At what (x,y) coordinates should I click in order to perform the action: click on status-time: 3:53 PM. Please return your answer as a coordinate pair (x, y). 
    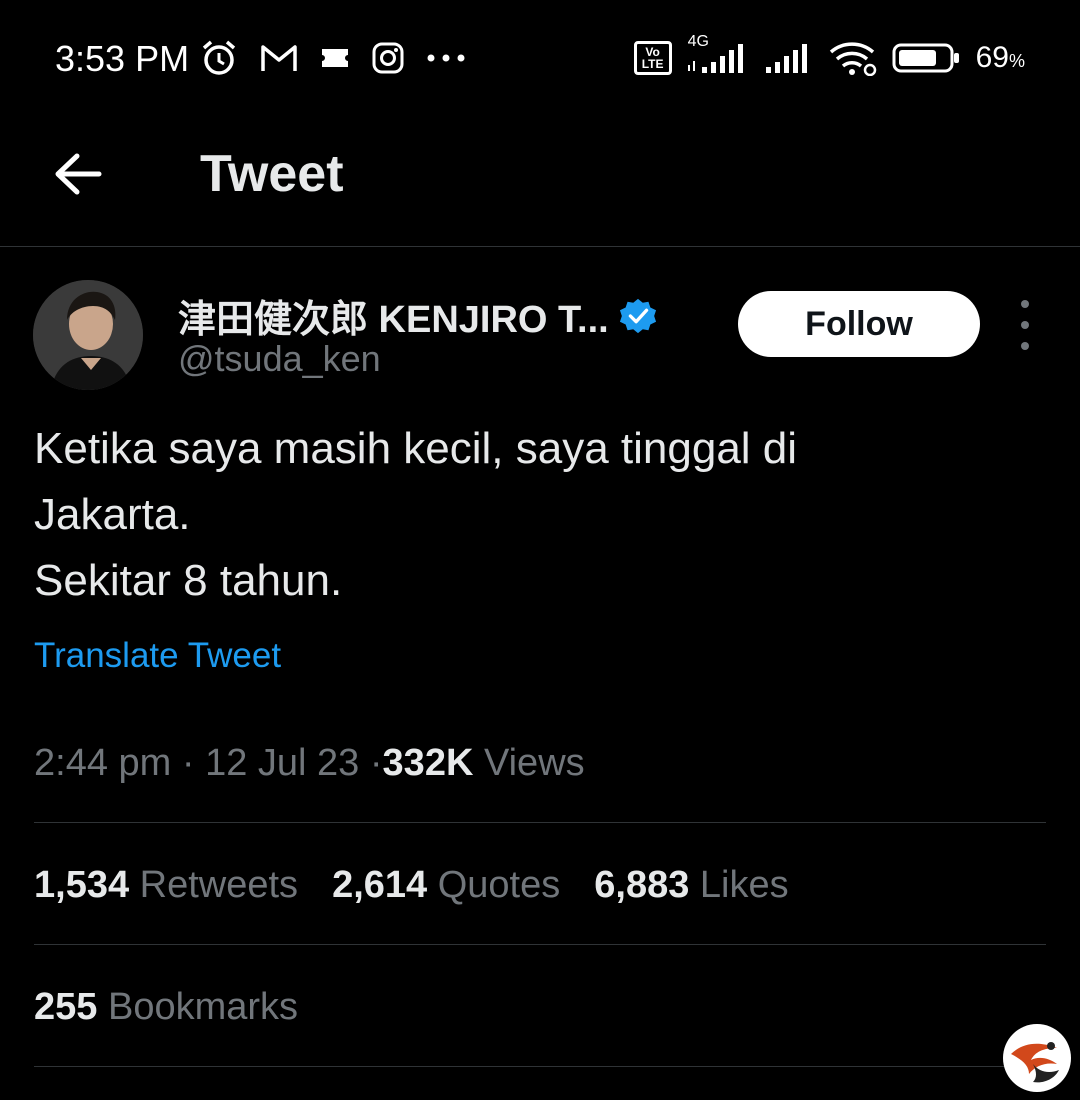
    Looking at the image, I should click on (122, 58).